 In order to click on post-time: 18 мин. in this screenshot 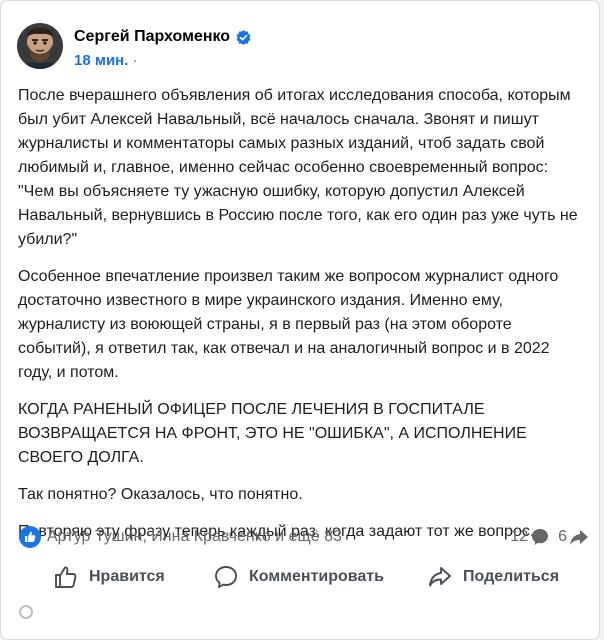, I will do `click(101, 60)`.